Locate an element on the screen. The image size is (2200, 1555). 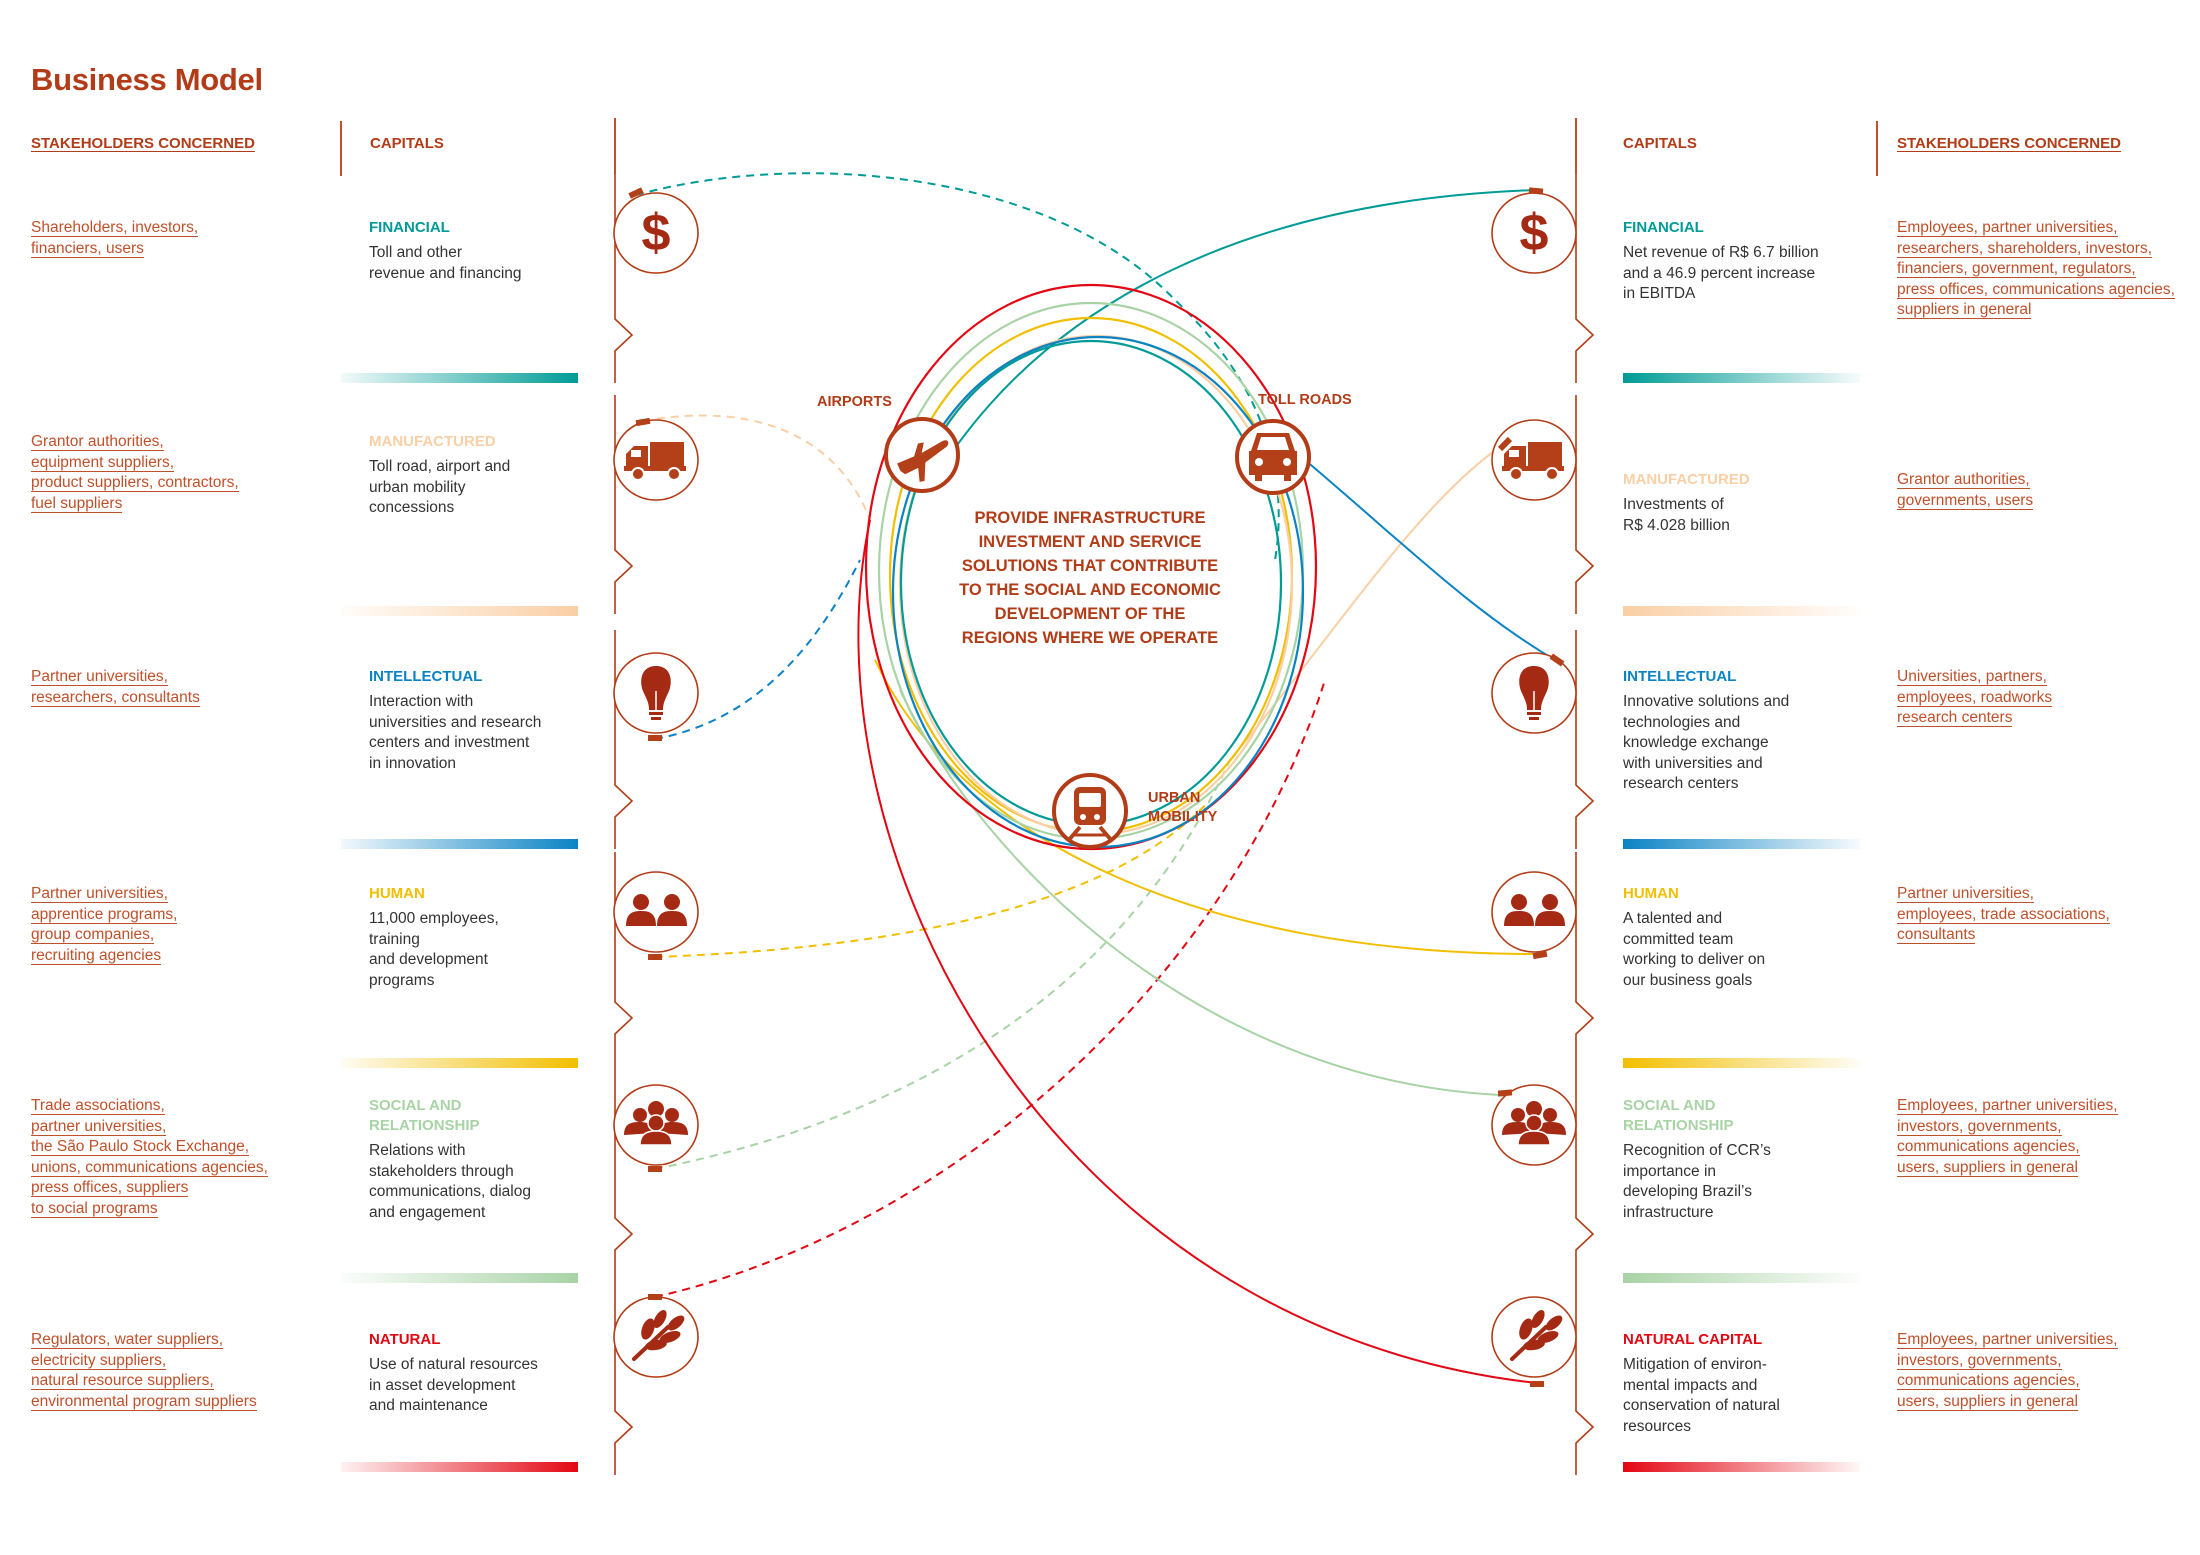
stakeholder-text: unions, communications agencies, is located at coordinates (149, 1167).